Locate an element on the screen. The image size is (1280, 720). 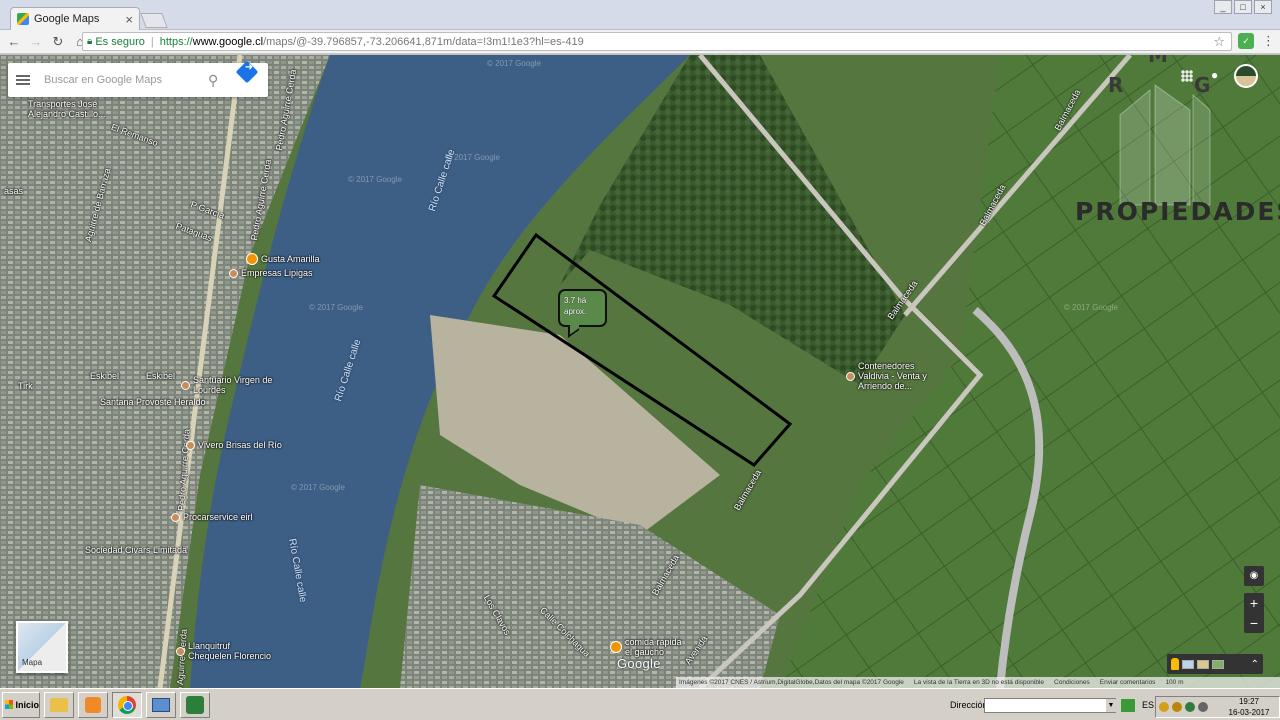
clock-date: 16-03-2017 is located at coordinates (1249, 712).